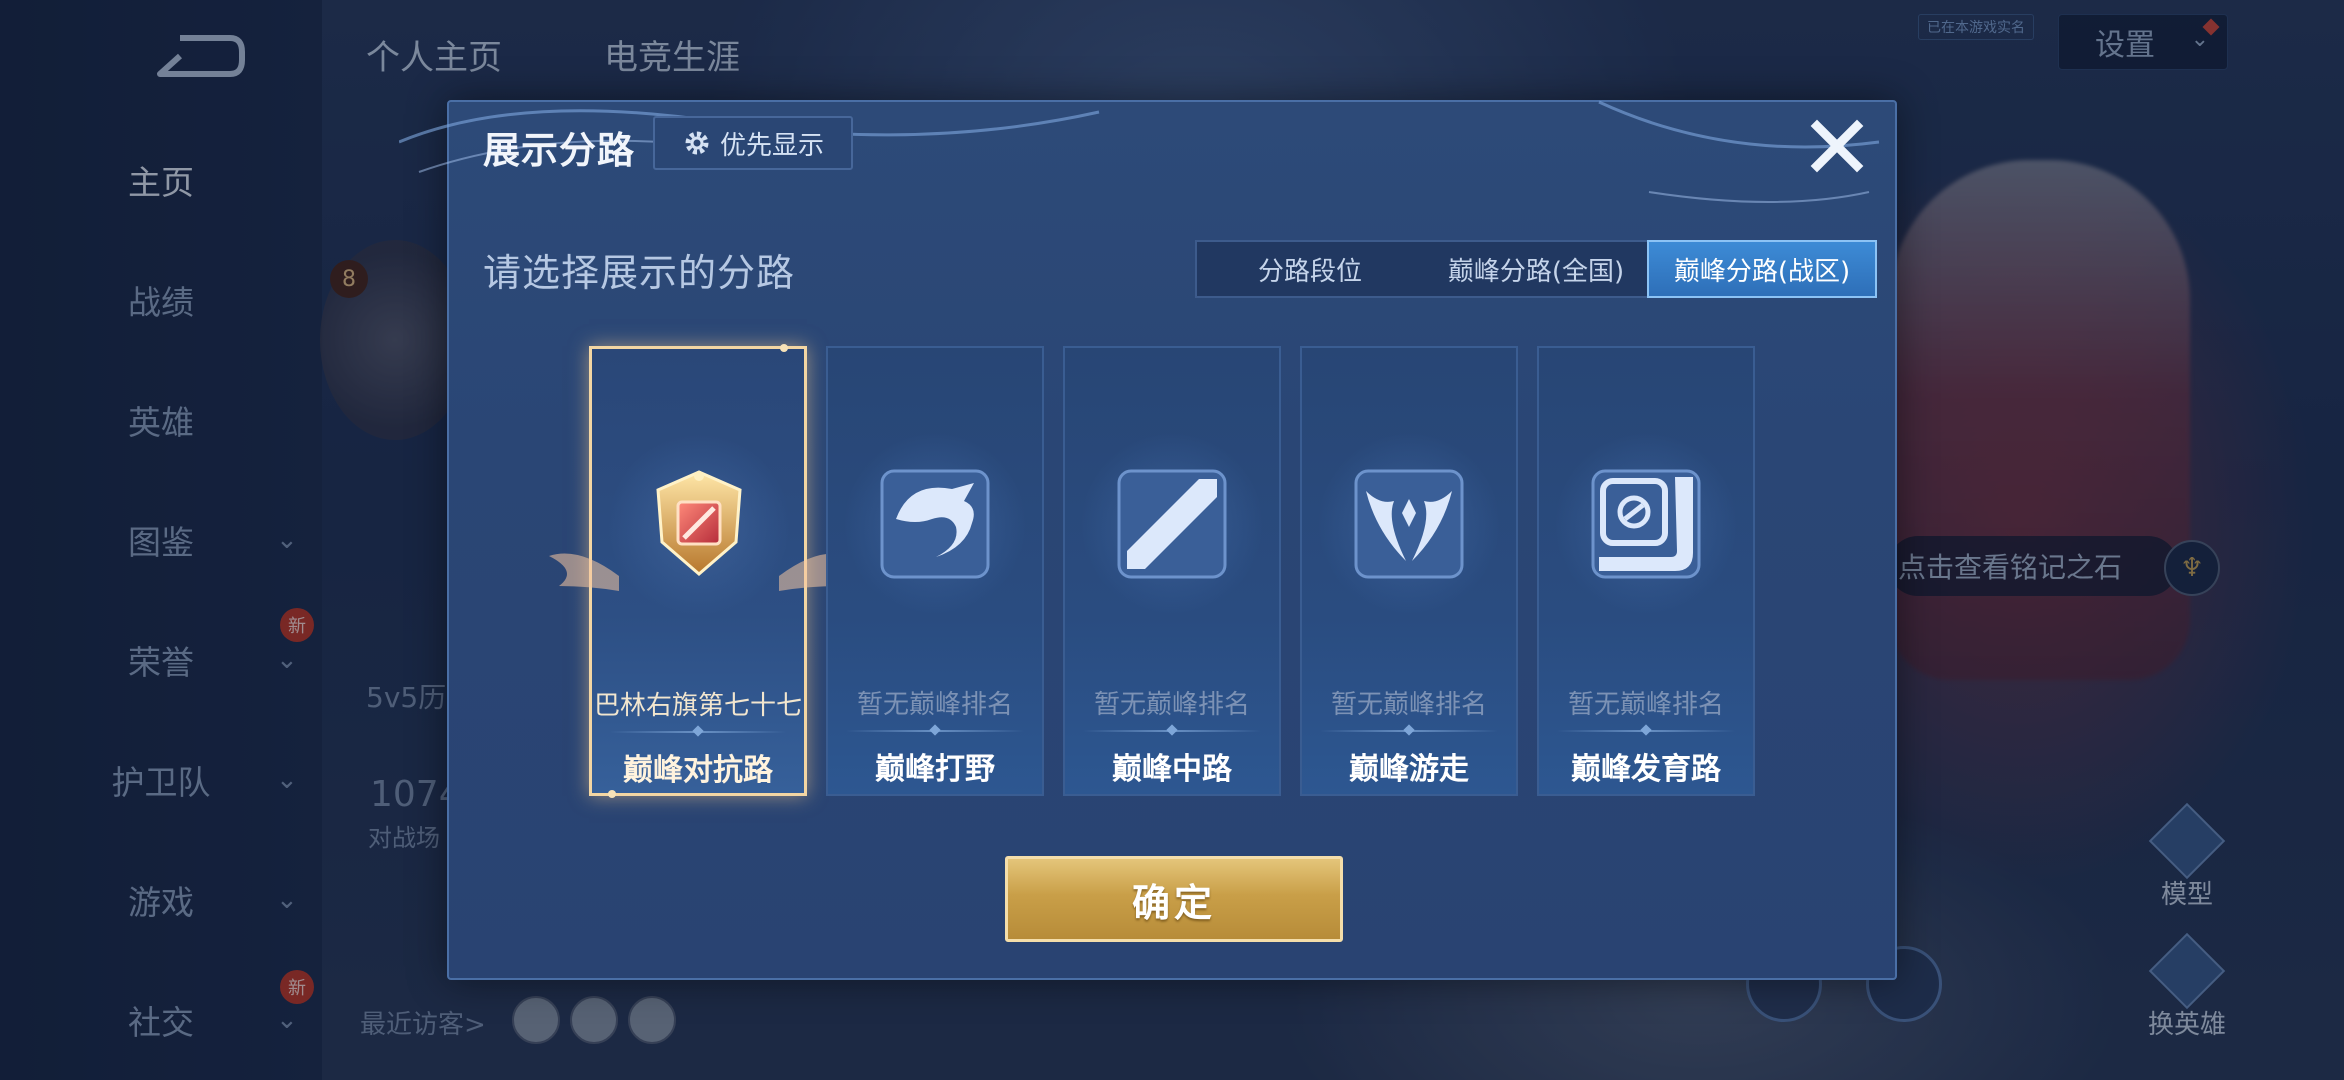  What do you see at coordinates (935, 769) in the screenshot?
I see `lane-label: 巅峰打野` at bounding box center [935, 769].